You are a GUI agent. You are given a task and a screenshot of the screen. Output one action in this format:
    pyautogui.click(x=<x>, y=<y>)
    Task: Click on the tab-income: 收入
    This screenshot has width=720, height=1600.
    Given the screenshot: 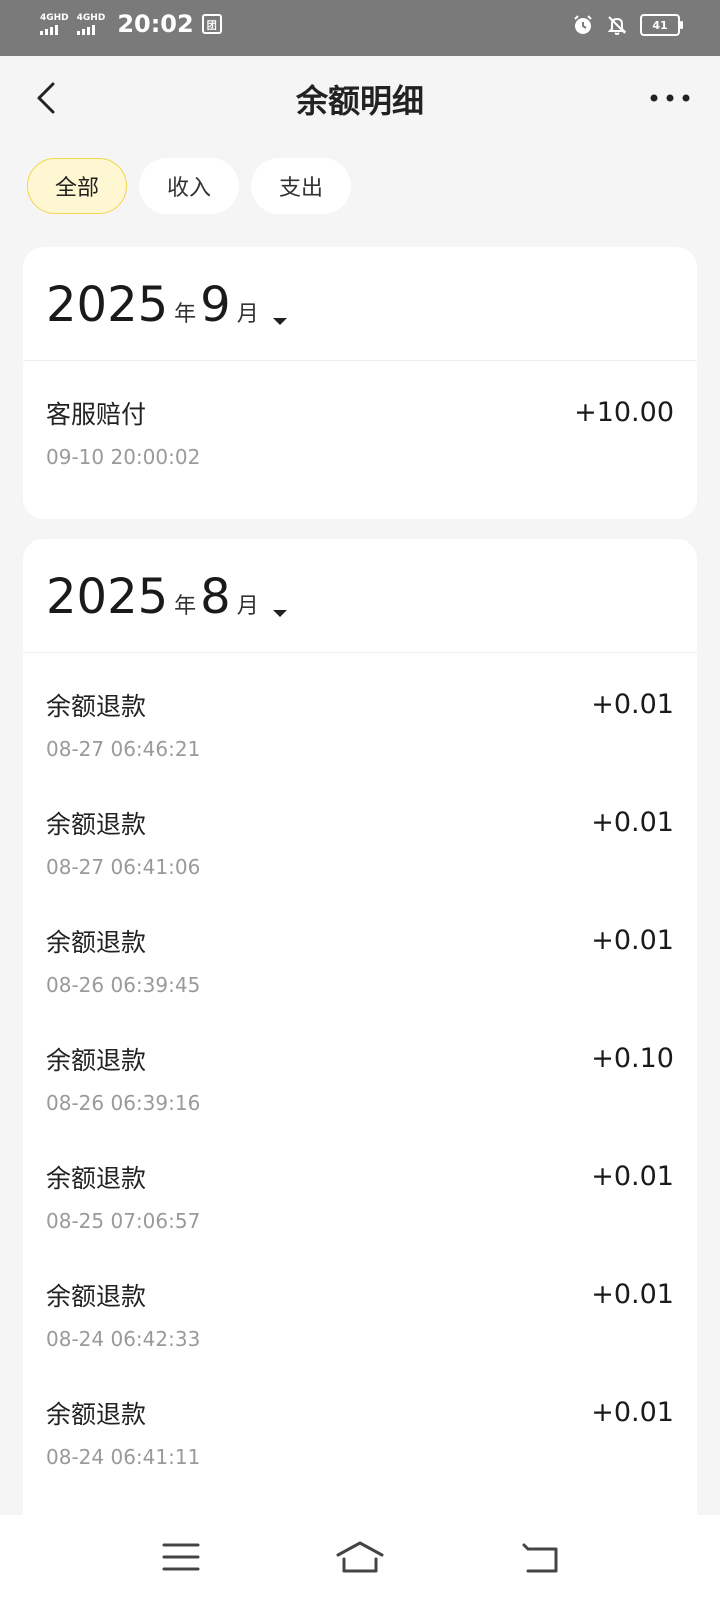 What is the action you would take?
    pyautogui.click(x=189, y=186)
    